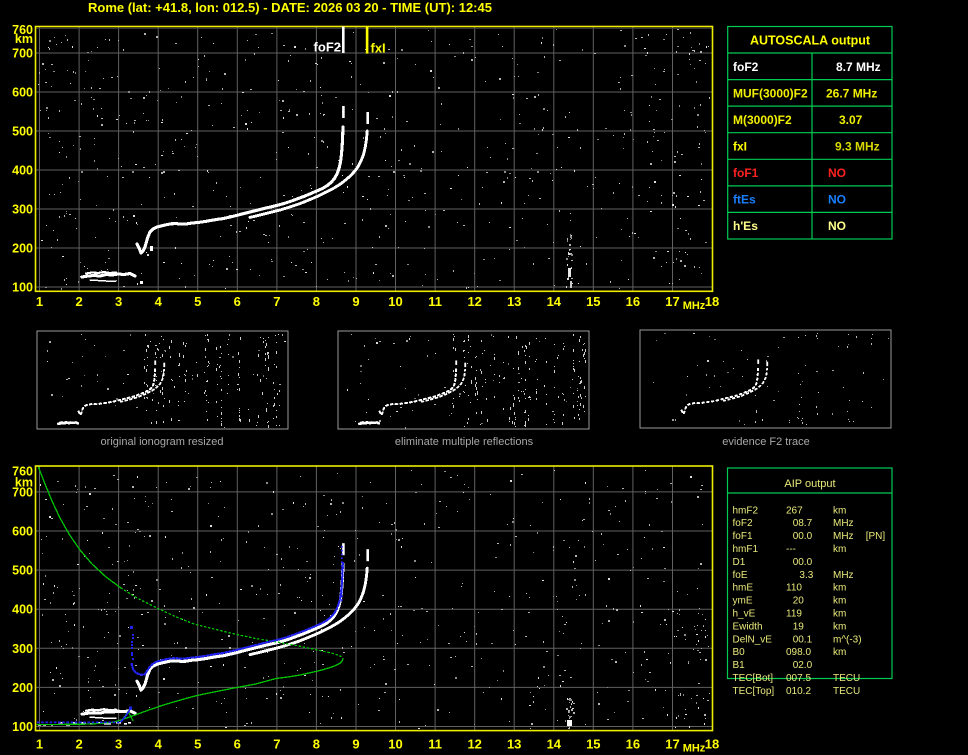 This screenshot has height=755, width=968. What do you see at coordinates (753, 678) in the screenshot?
I see `svg-text: TEC[Bot]` at bounding box center [753, 678].